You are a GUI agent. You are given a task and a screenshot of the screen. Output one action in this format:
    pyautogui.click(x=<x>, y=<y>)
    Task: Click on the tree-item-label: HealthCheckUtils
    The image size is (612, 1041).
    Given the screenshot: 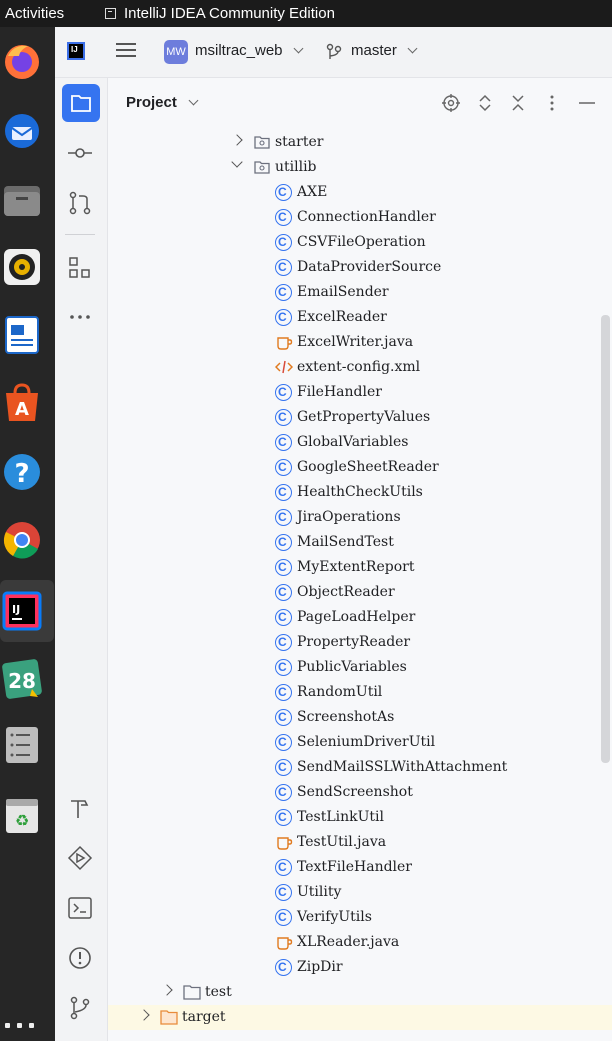 What is the action you would take?
    pyautogui.click(x=360, y=492)
    